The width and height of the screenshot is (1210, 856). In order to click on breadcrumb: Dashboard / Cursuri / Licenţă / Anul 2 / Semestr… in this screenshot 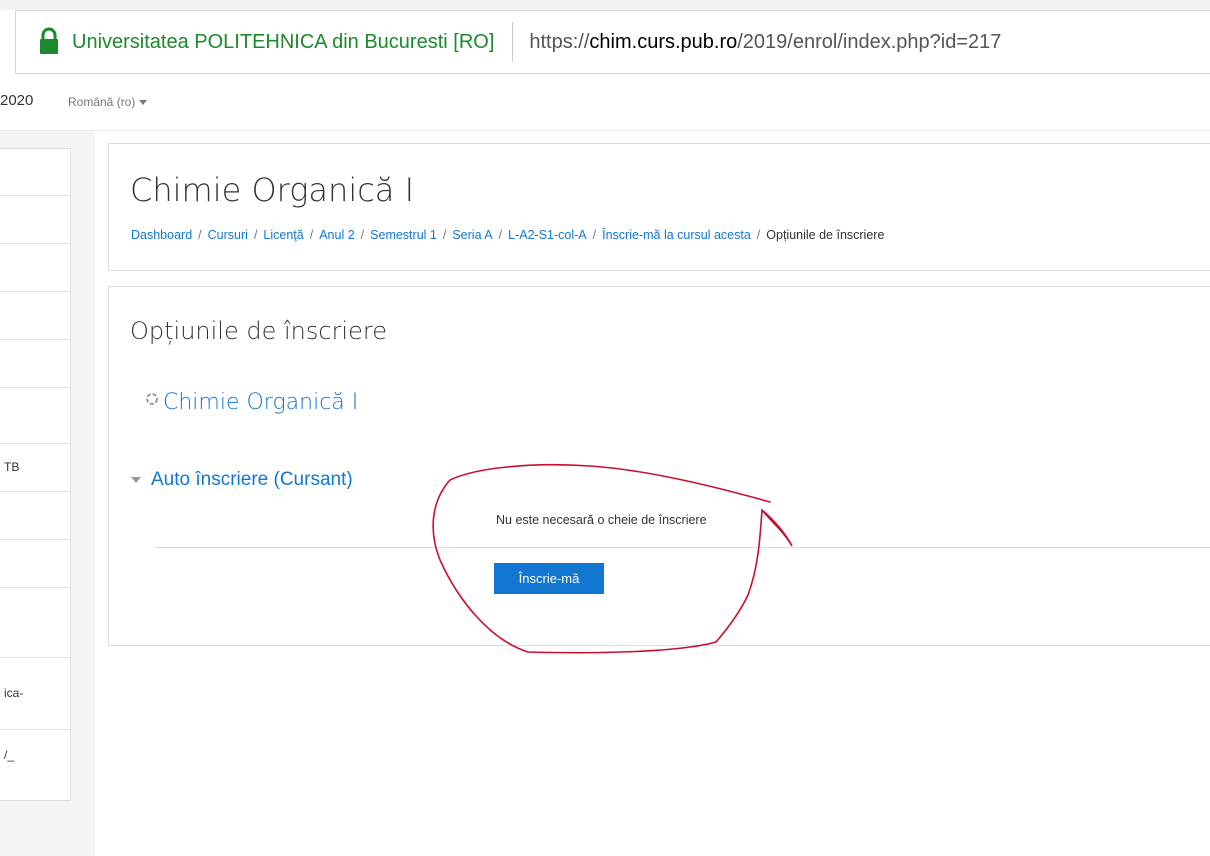, I will do `click(507, 235)`.